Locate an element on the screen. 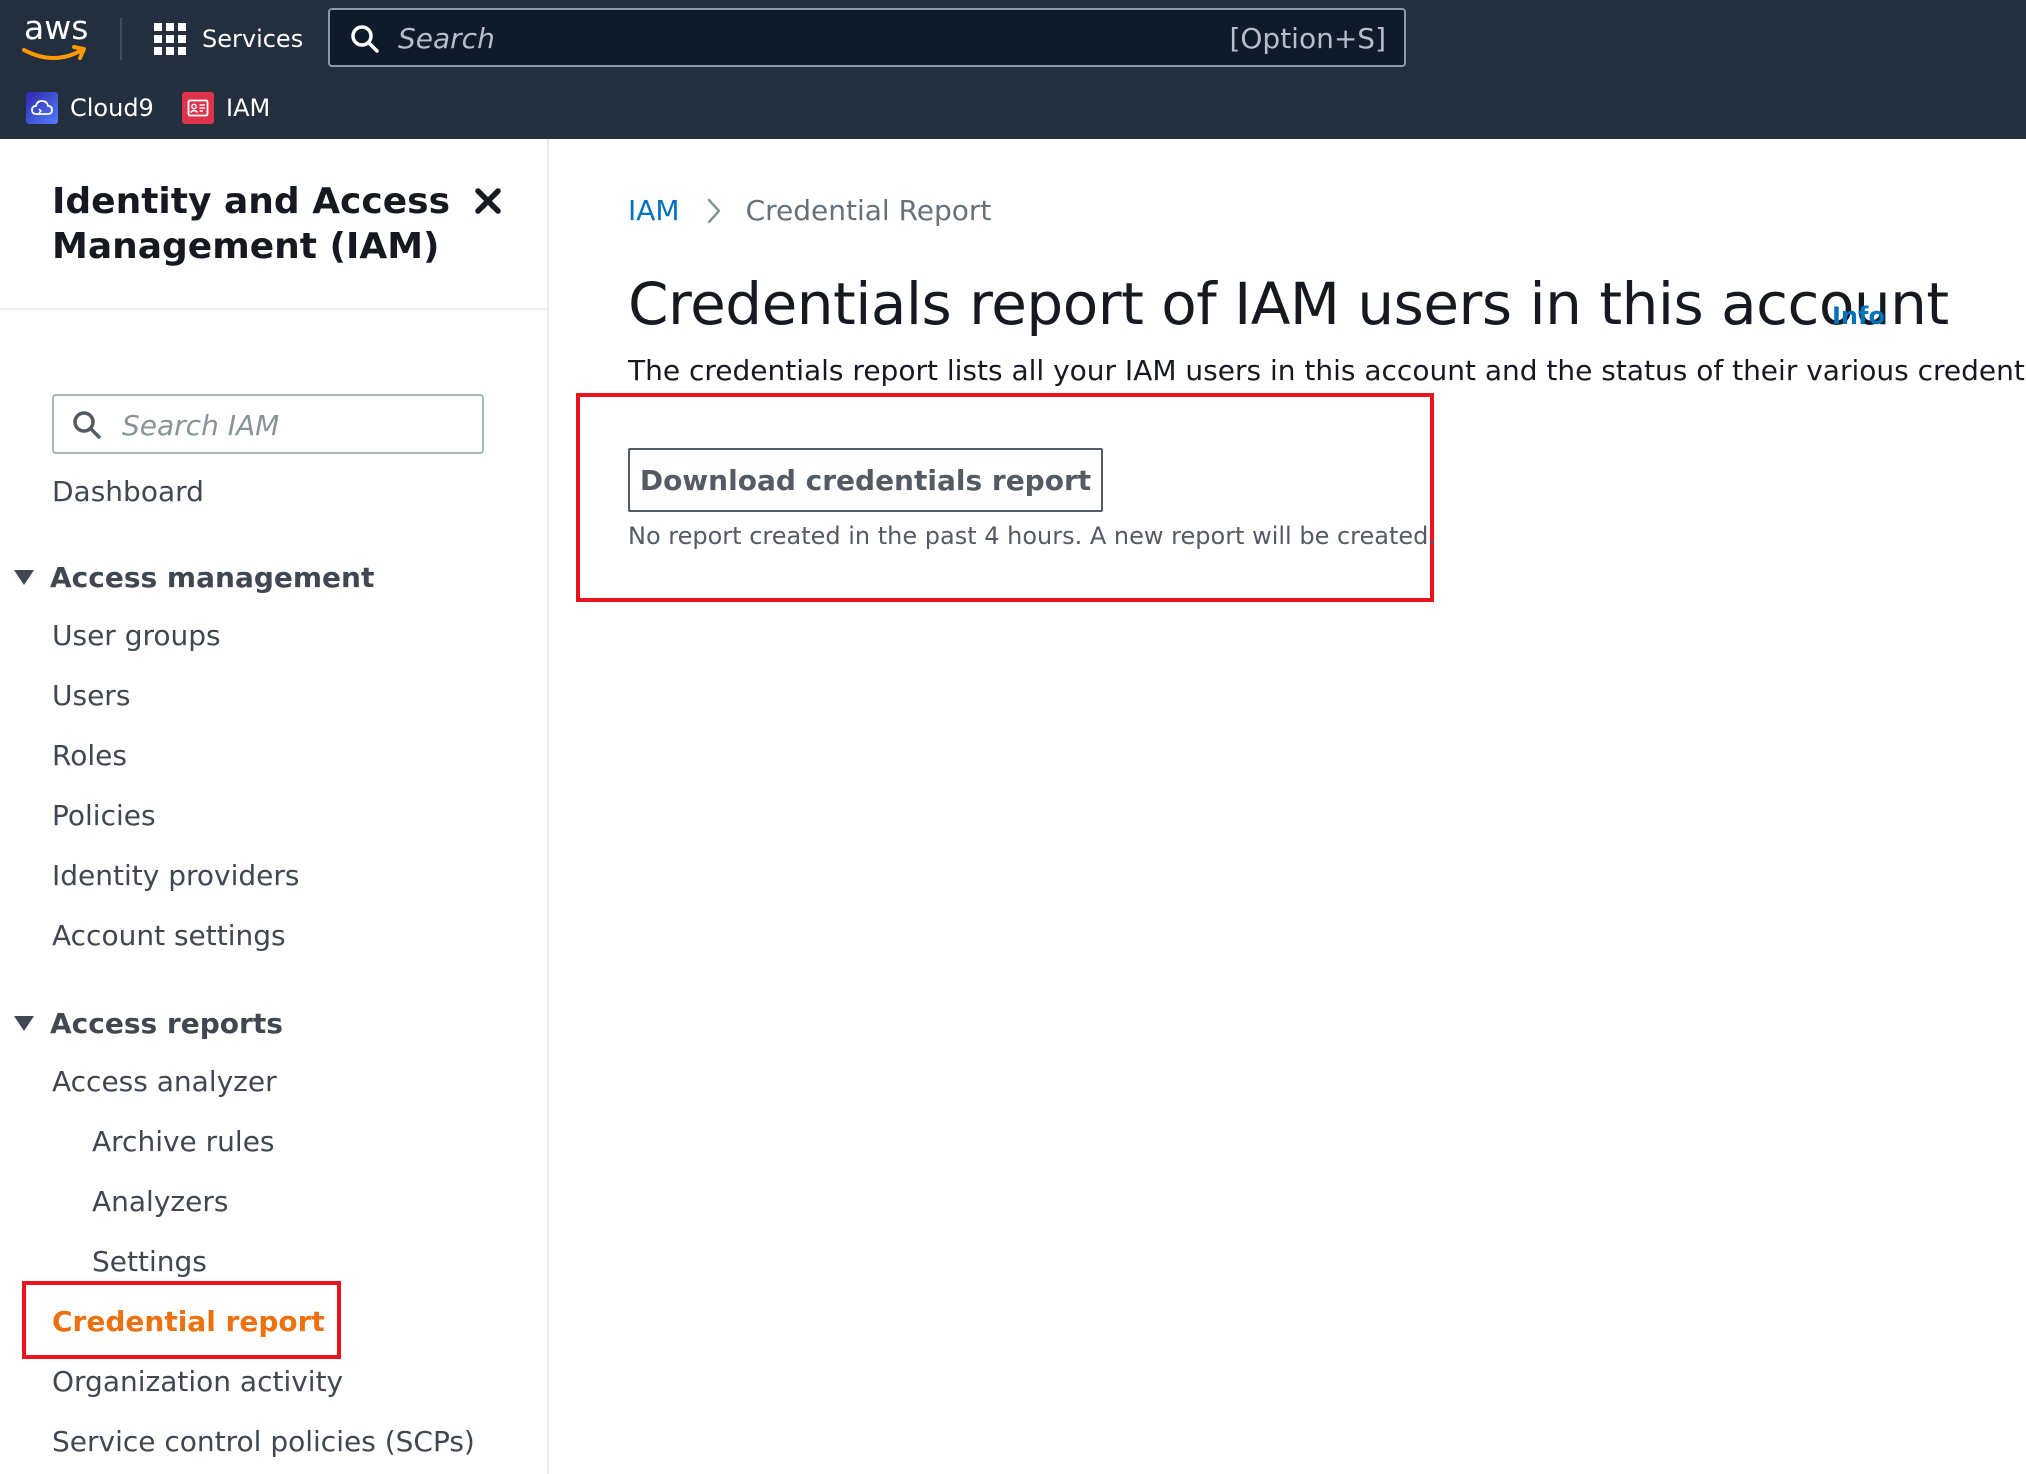 This screenshot has width=2026, height=1474. sidebar-item-dashboard: Dashboard is located at coordinates (128, 491).